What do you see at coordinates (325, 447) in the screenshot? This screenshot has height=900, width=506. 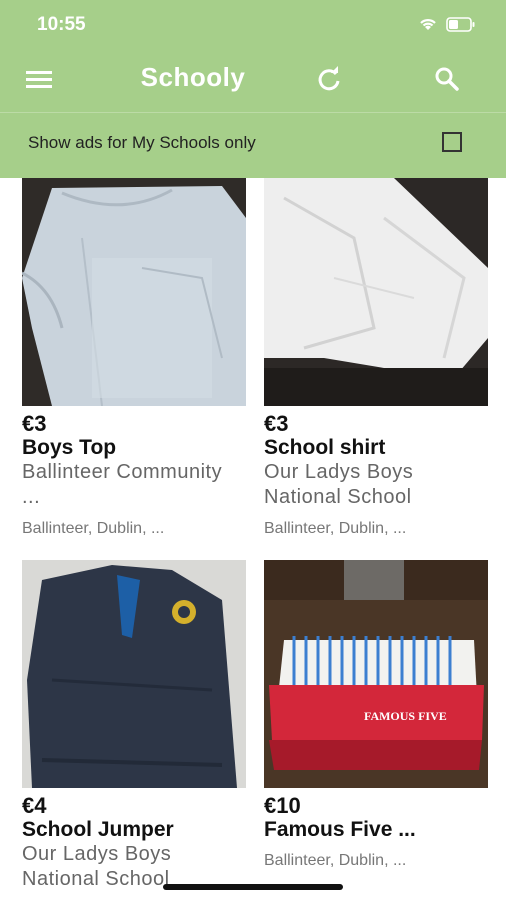 I see `listing-title: School shirt` at bounding box center [325, 447].